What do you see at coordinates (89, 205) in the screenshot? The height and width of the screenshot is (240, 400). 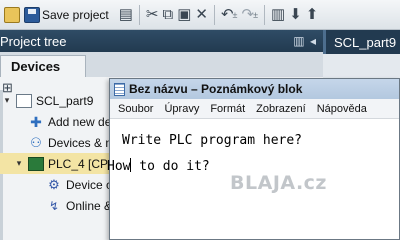 I see `tree-item-label: Online &` at bounding box center [89, 205].